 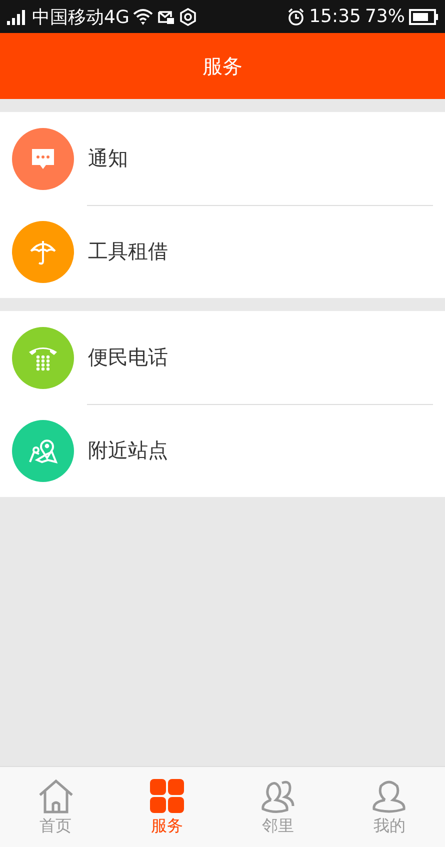 I want to click on signal-icon, so click(x=17, y=16).